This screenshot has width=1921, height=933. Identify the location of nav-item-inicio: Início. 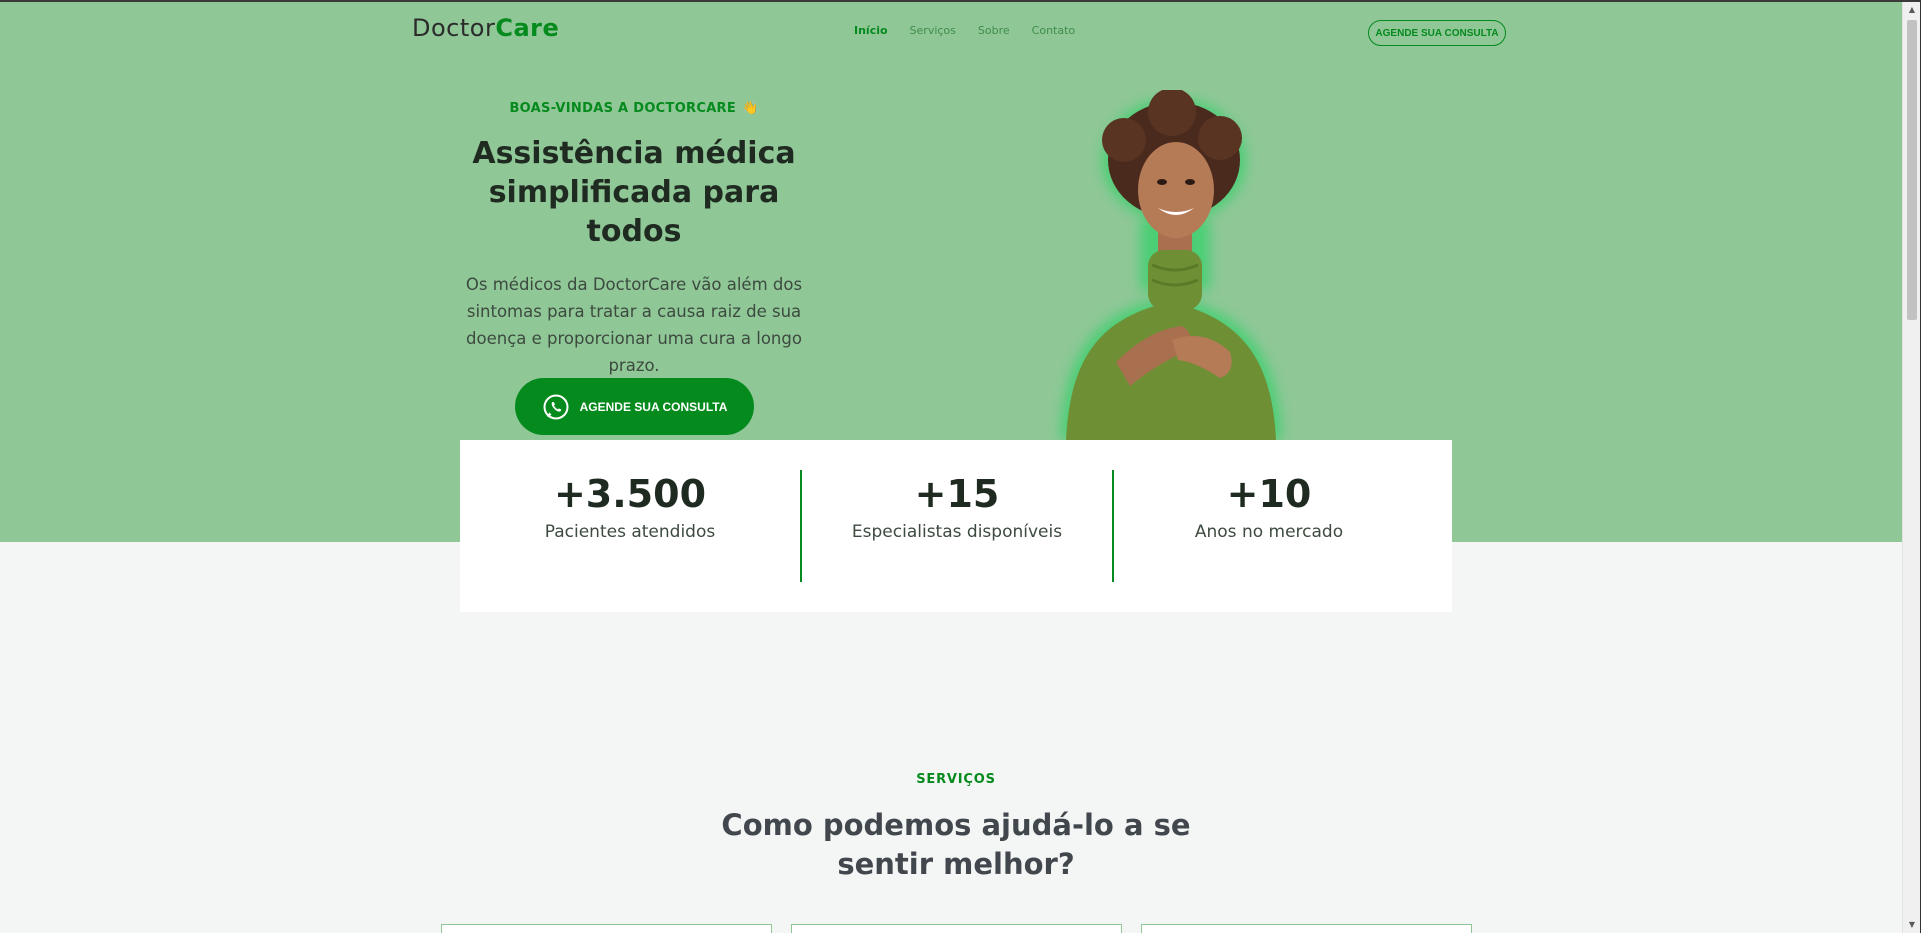
(871, 32).